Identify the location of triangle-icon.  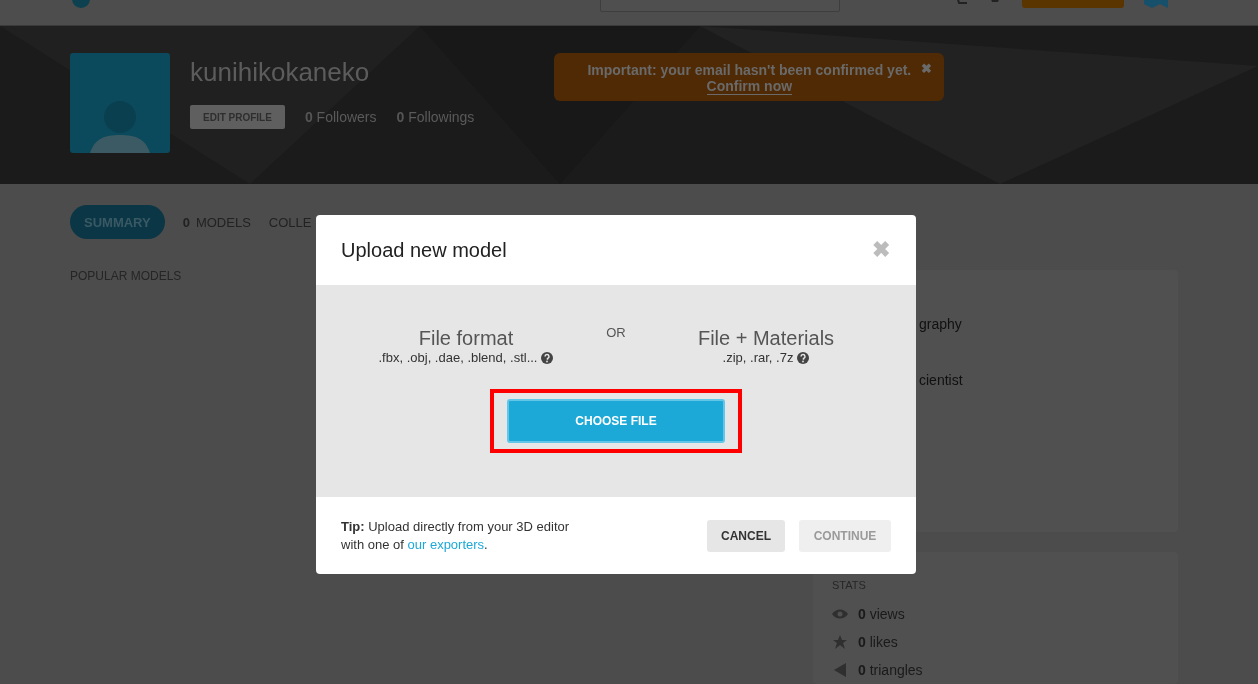
(840, 670).